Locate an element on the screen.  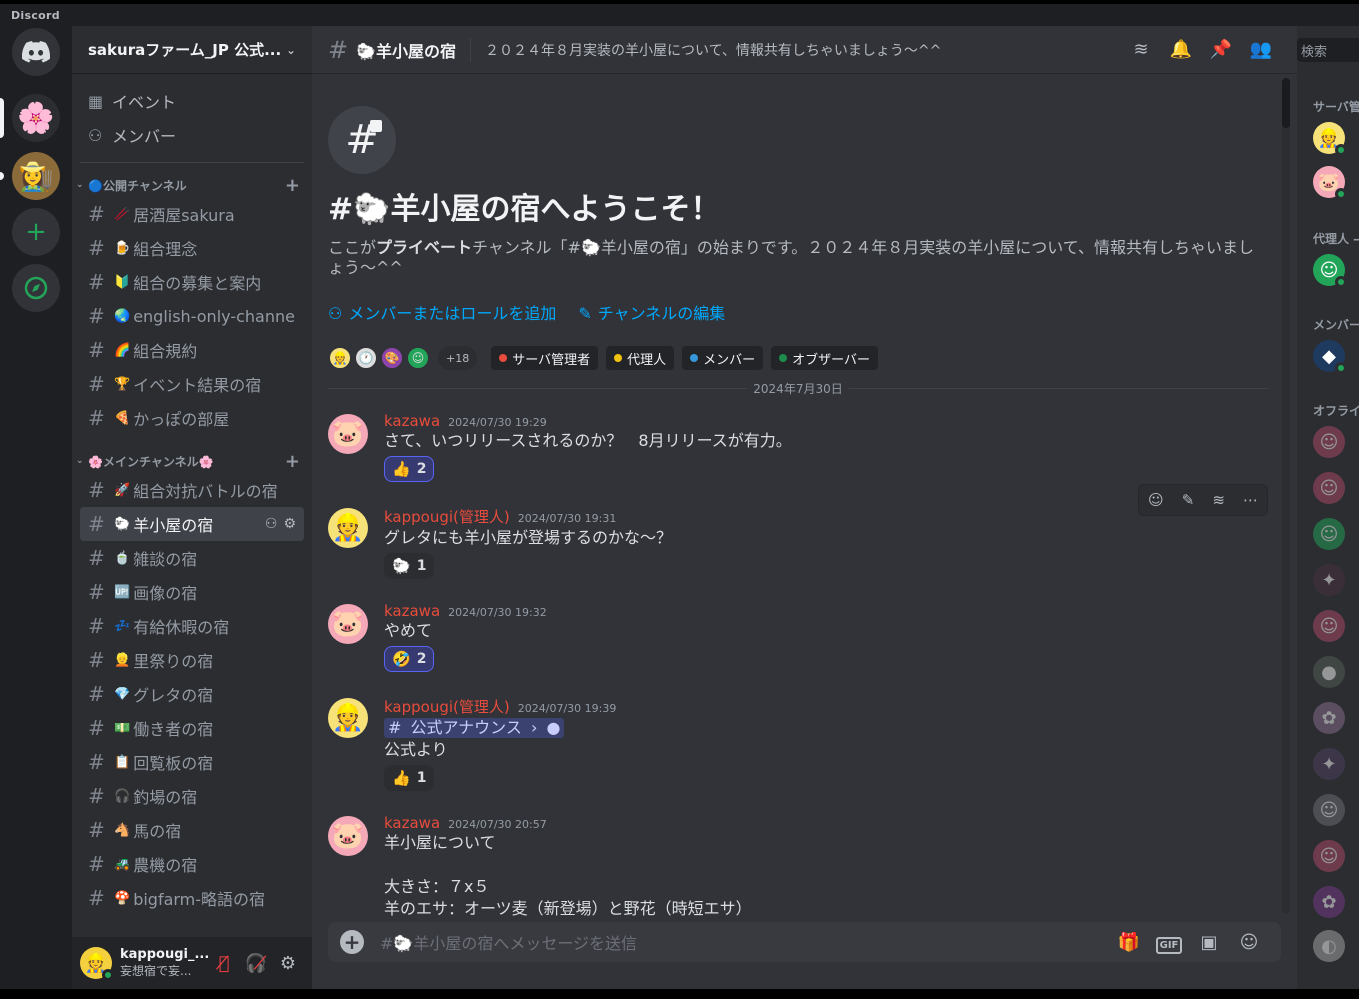
create-thread-icon: ≋ is located at coordinates (1218, 500).